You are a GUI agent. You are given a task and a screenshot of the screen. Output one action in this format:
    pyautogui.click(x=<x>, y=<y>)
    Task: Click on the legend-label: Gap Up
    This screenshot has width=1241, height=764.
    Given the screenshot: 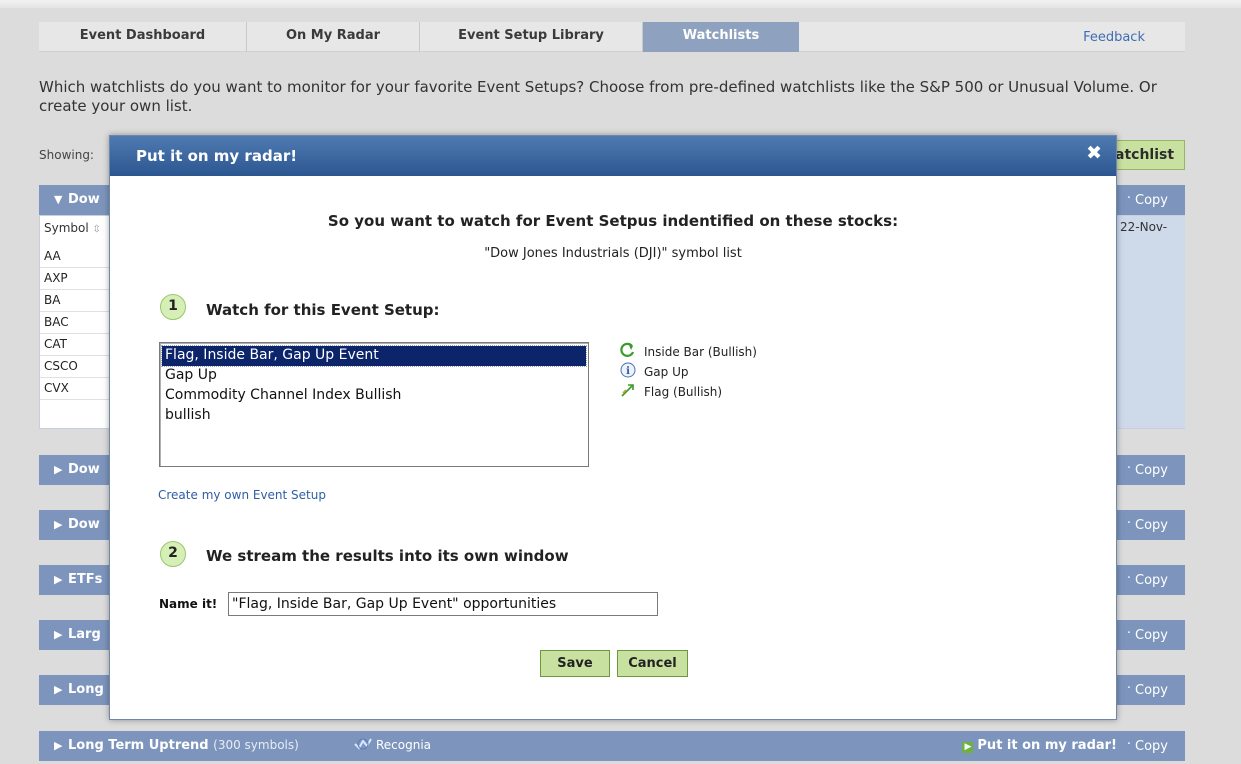 What is the action you would take?
    pyautogui.click(x=666, y=372)
    